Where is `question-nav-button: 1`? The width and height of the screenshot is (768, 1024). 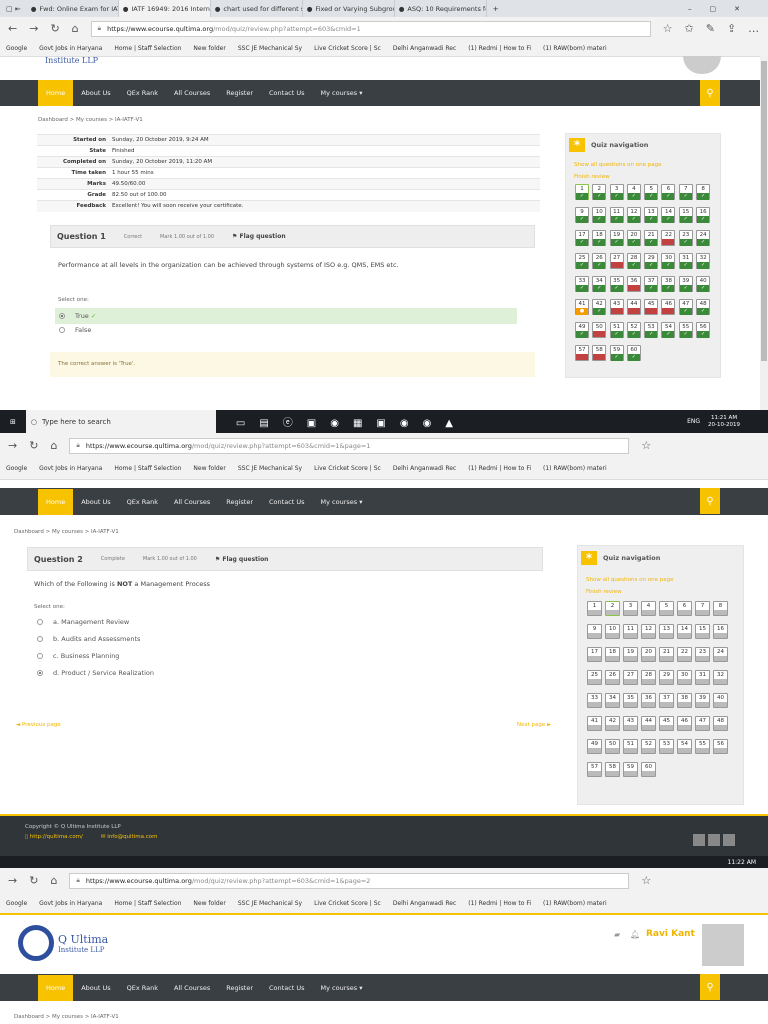 question-nav-button: 1 is located at coordinates (594, 608).